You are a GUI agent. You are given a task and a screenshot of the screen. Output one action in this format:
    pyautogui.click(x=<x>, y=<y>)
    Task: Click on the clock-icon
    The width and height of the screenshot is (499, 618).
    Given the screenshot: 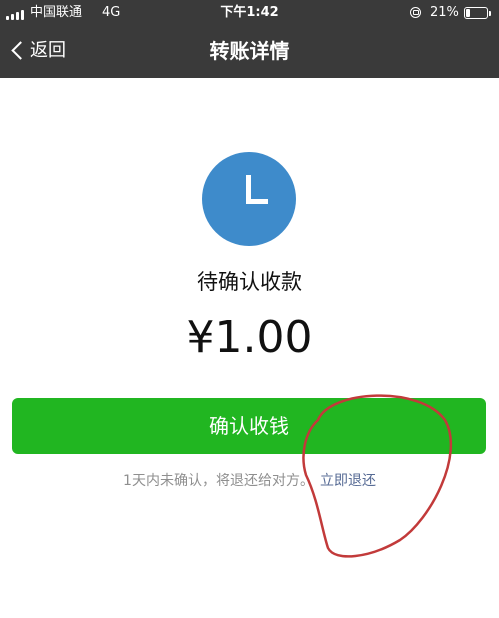 What is the action you would take?
    pyautogui.click(x=249, y=199)
    